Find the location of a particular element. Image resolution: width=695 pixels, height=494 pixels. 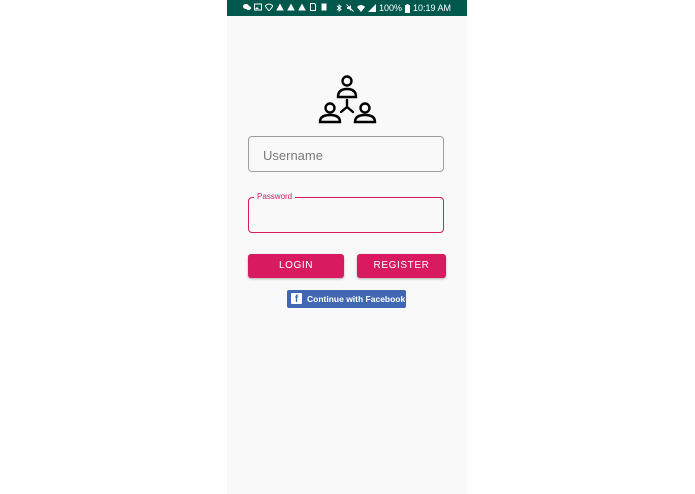

facebook-login-button: f Continue with Facebook is located at coordinates (346, 299).